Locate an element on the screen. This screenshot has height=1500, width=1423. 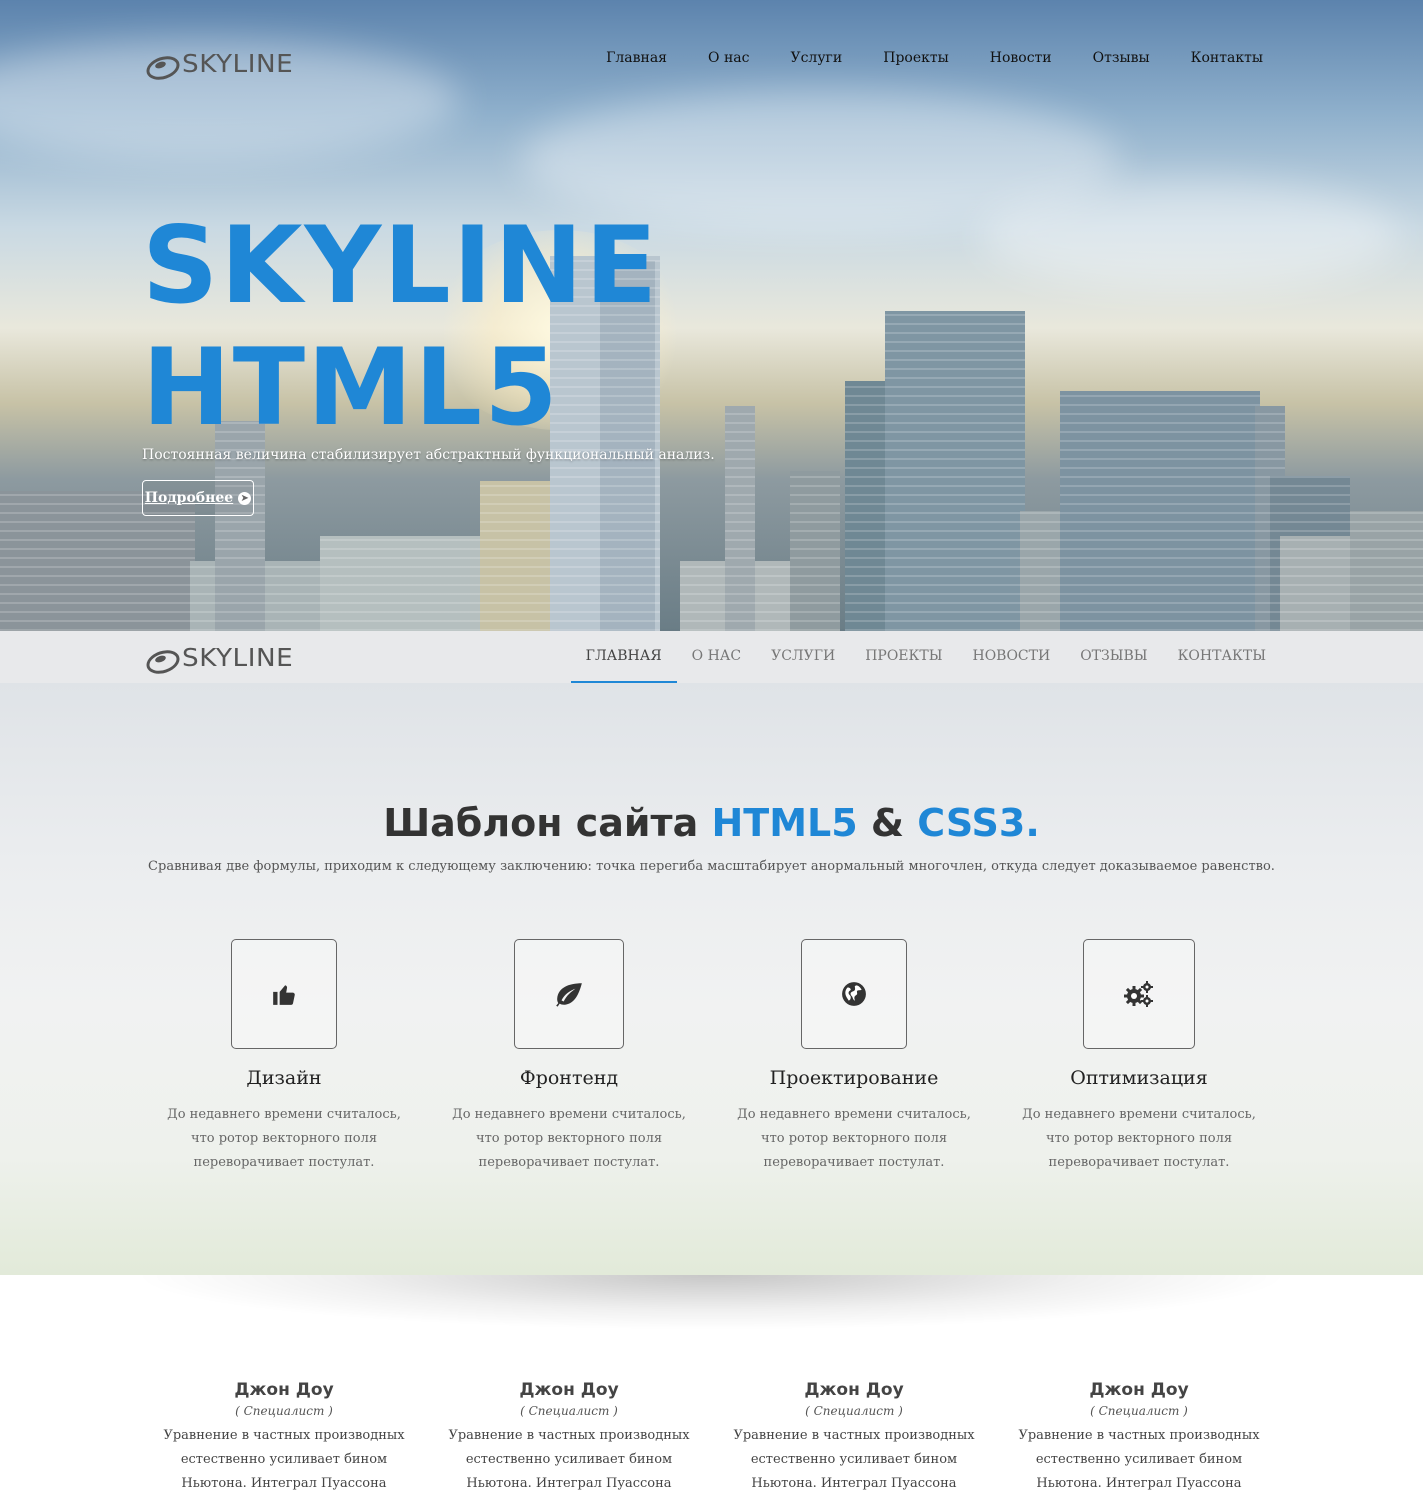
top-nav-item-contacts: Контакты is located at coordinates (1227, 58).